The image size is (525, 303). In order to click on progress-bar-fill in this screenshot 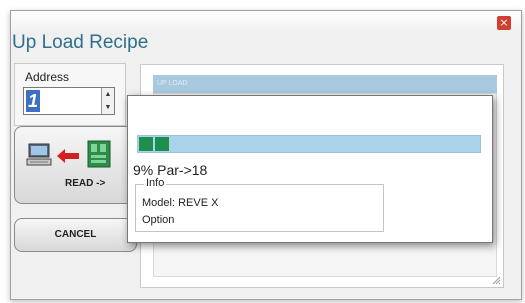, I will do `click(154, 144)`.